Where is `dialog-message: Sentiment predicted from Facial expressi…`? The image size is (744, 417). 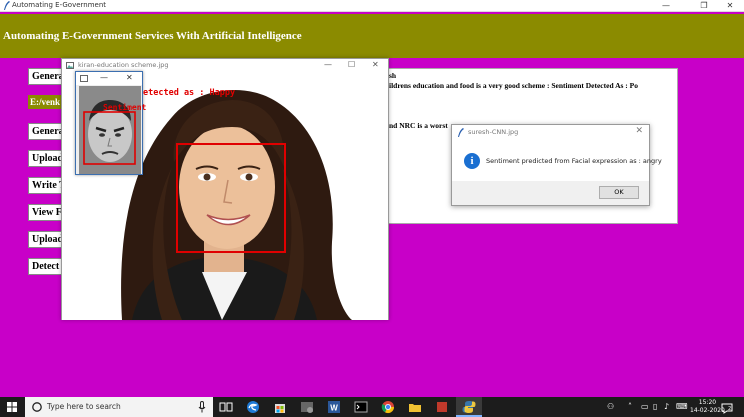
dialog-message: Sentiment predicted from Facial expressi… is located at coordinates (574, 161).